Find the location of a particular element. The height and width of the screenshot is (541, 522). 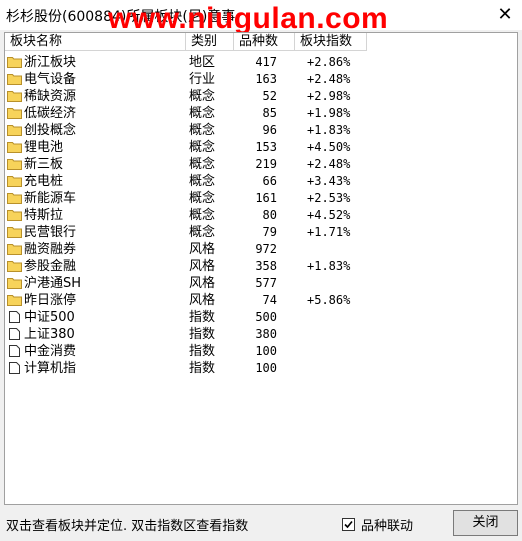

row-count: 417 is located at coordinates (266, 62).